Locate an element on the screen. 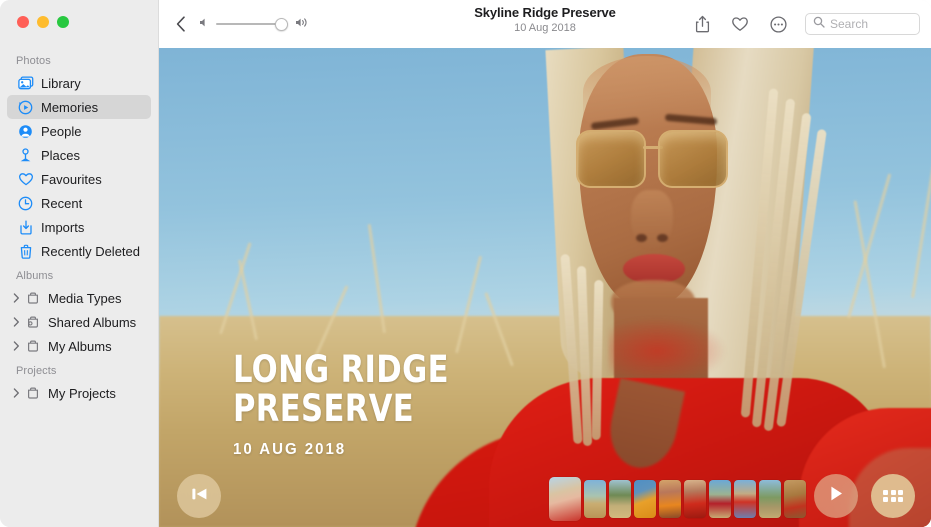  speaker-high-icon is located at coordinates (302, 24).